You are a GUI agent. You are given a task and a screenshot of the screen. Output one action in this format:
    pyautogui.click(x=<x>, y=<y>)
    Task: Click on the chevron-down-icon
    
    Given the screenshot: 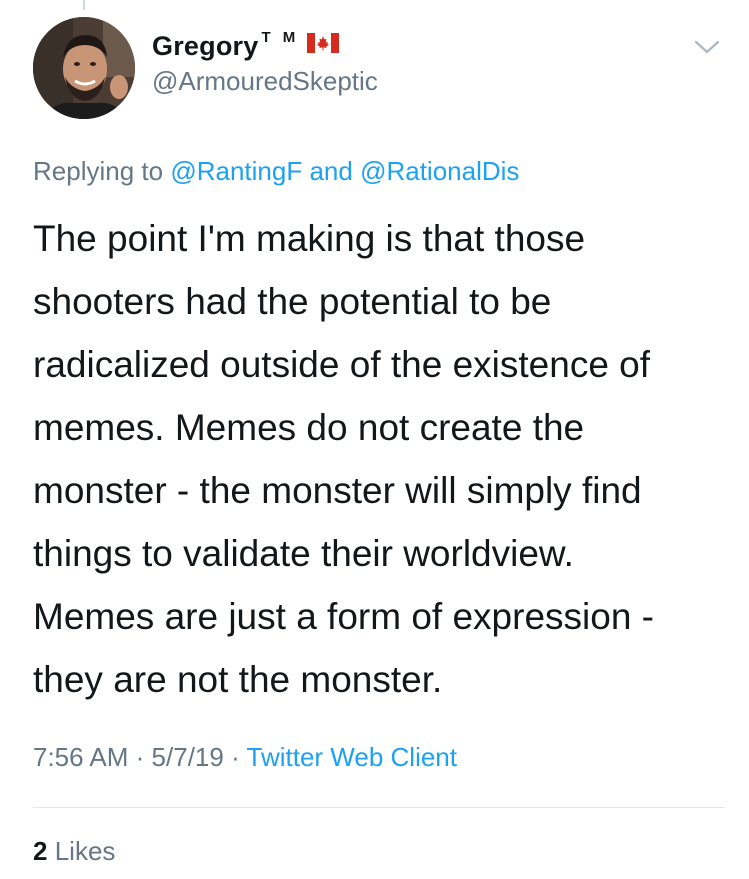 What is the action you would take?
    pyautogui.click(x=707, y=46)
    